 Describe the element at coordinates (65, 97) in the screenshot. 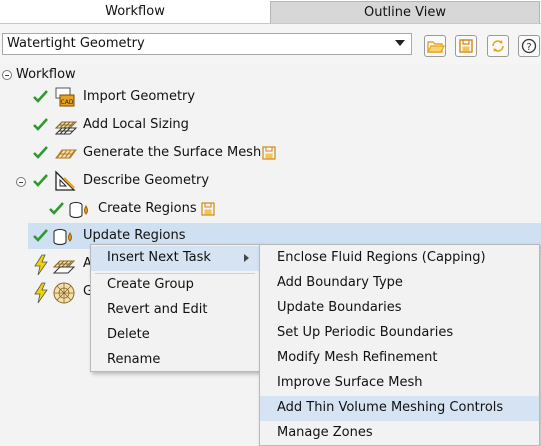

I see `cad-import-icon: CAD` at that location.